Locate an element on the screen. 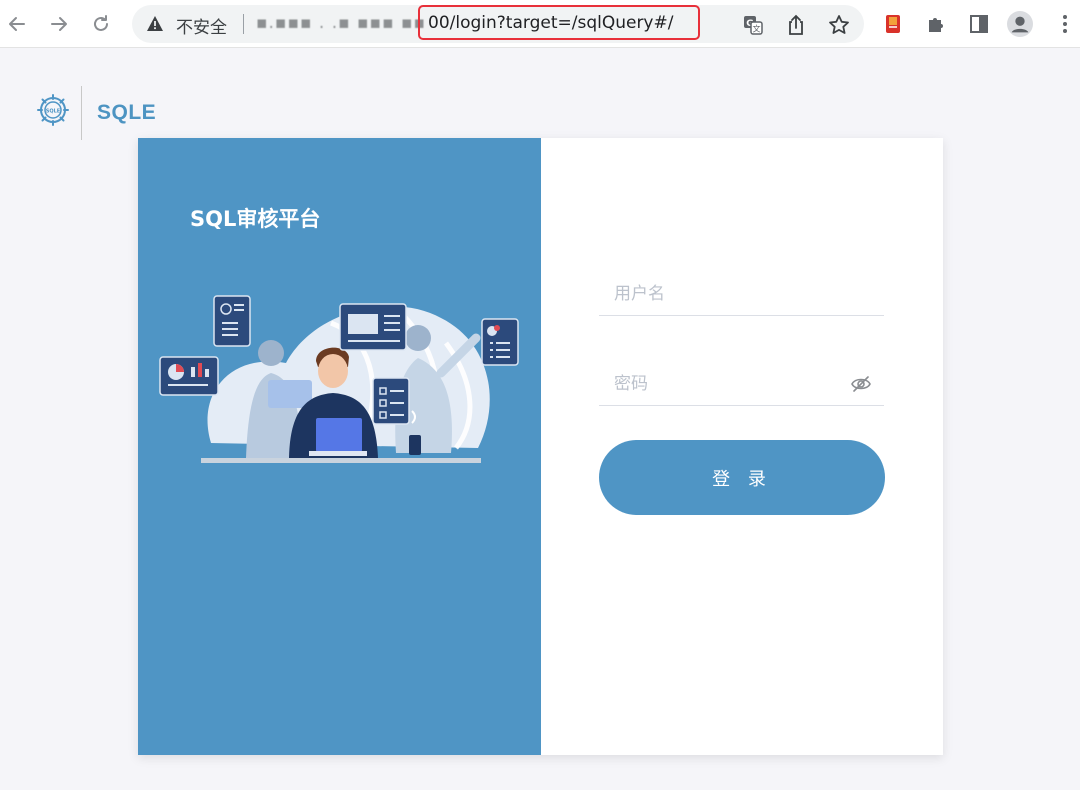  password-field is located at coordinates (741, 384).